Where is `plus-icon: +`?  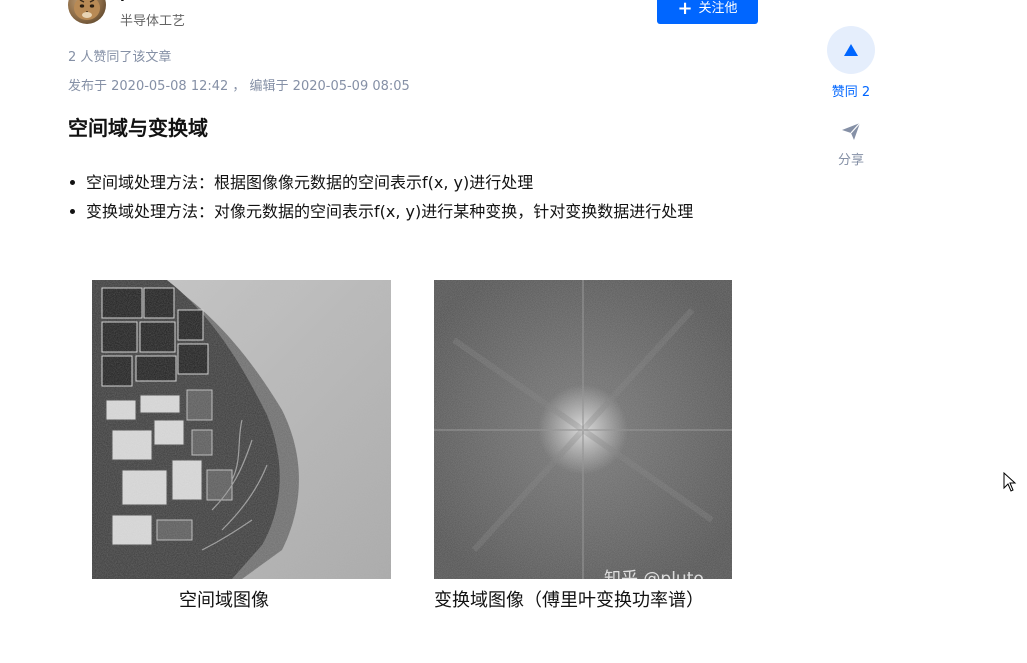
plus-icon: + is located at coordinates (685, 9).